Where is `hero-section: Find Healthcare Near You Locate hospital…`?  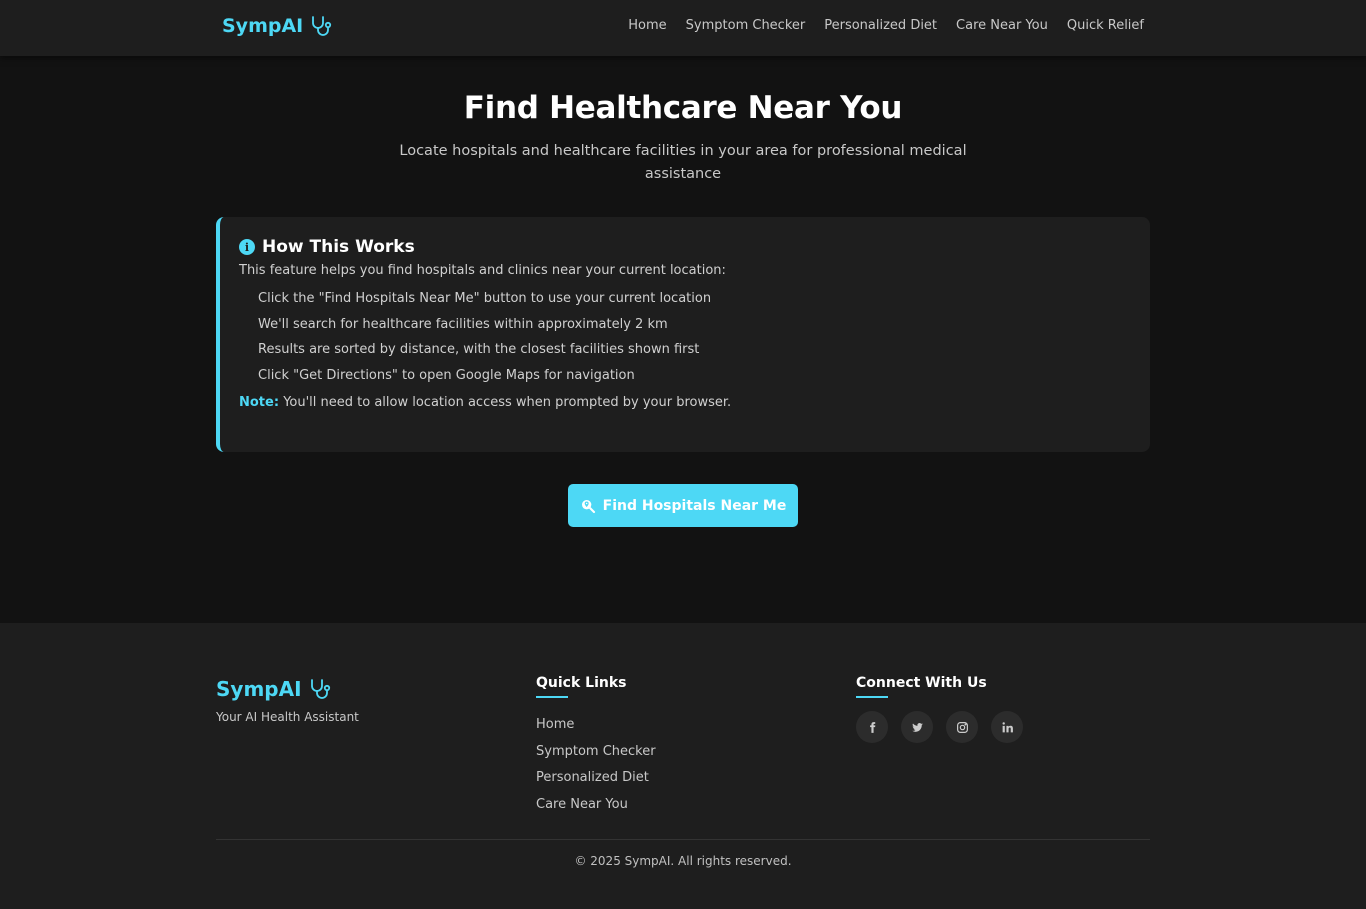
hero-section: Find Healthcare Near You Locate hospital… is located at coordinates (683, 137).